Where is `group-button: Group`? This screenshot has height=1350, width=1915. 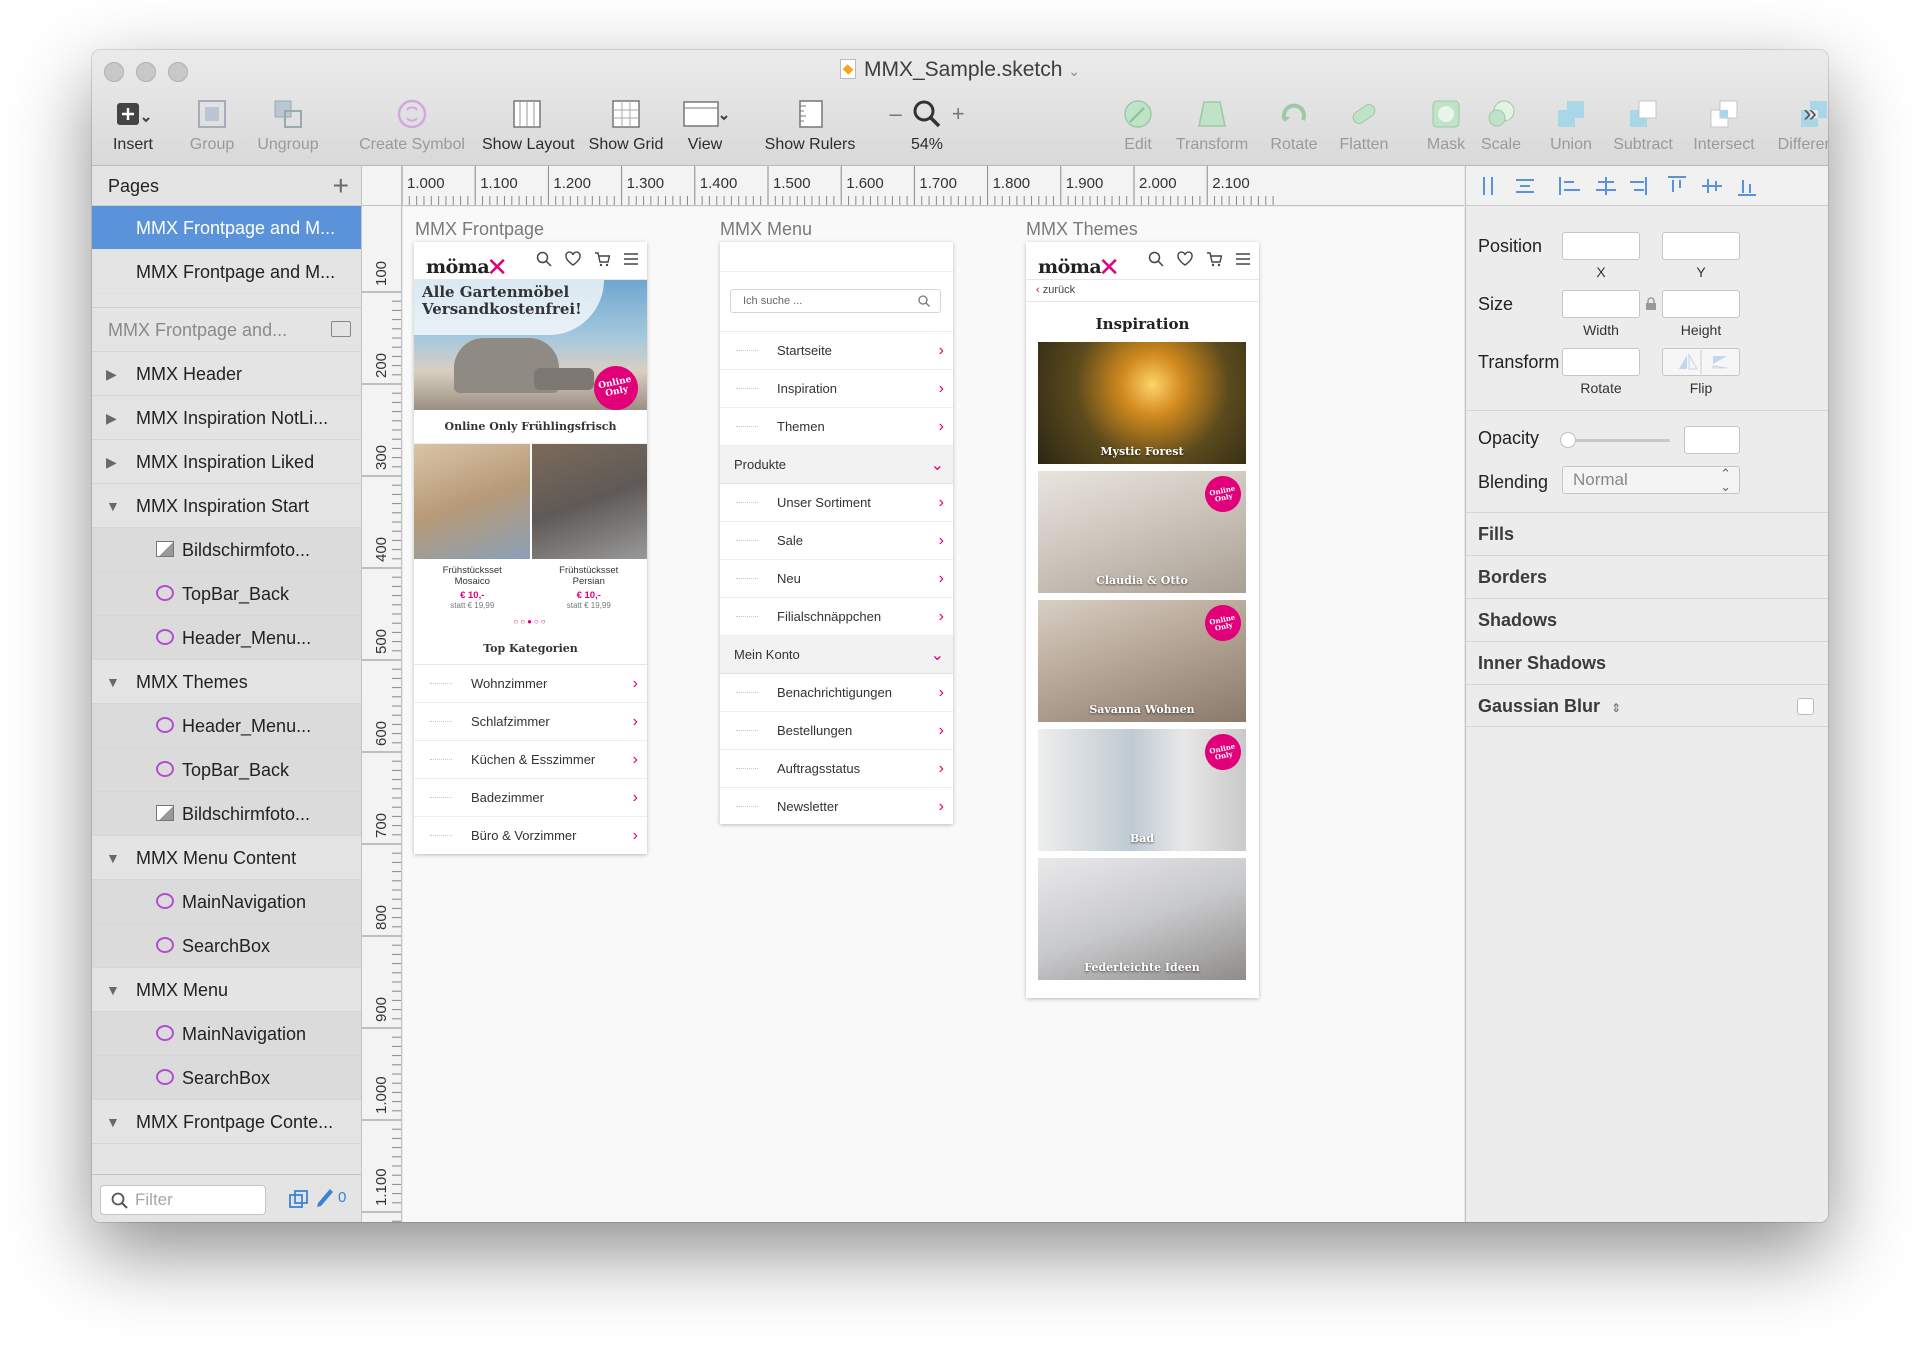
group-button: Group is located at coordinates (212, 124).